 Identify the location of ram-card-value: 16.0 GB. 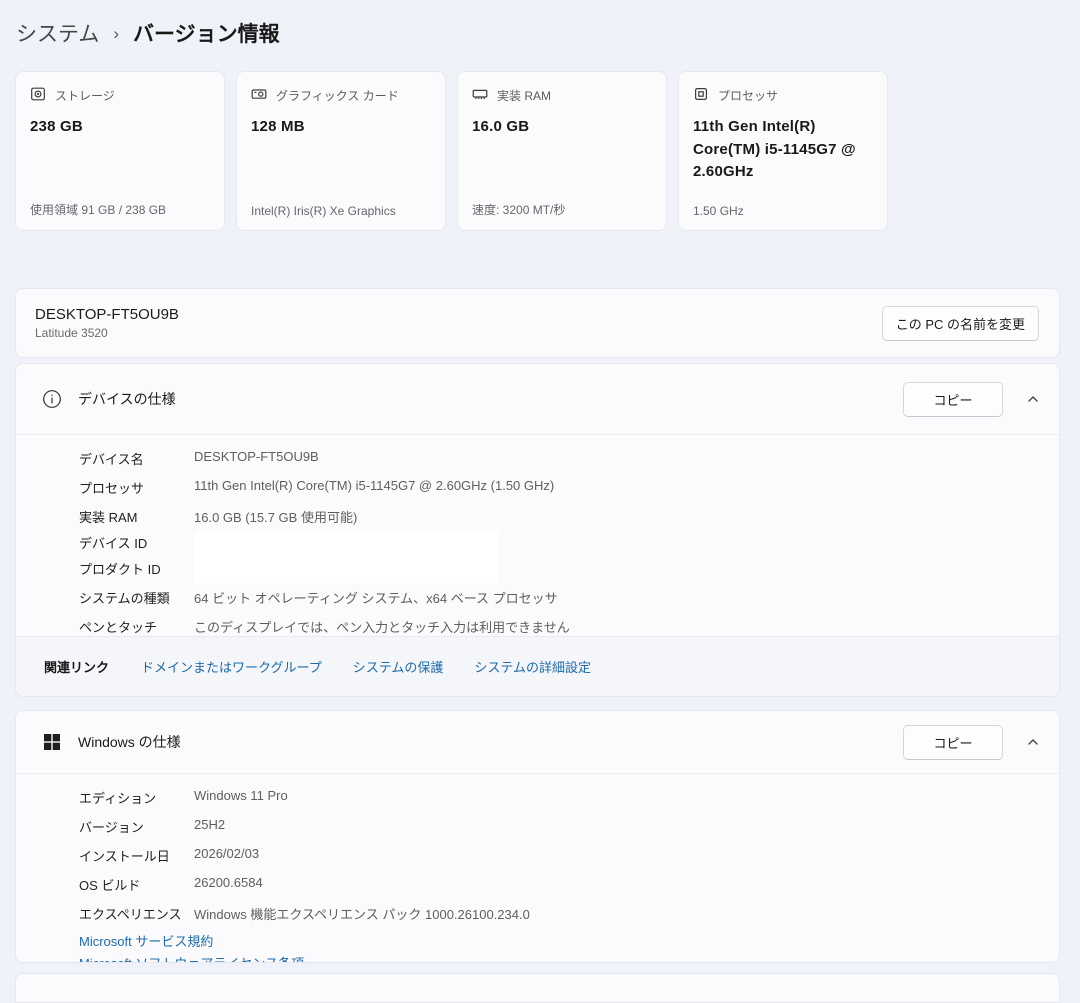
(501, 126).